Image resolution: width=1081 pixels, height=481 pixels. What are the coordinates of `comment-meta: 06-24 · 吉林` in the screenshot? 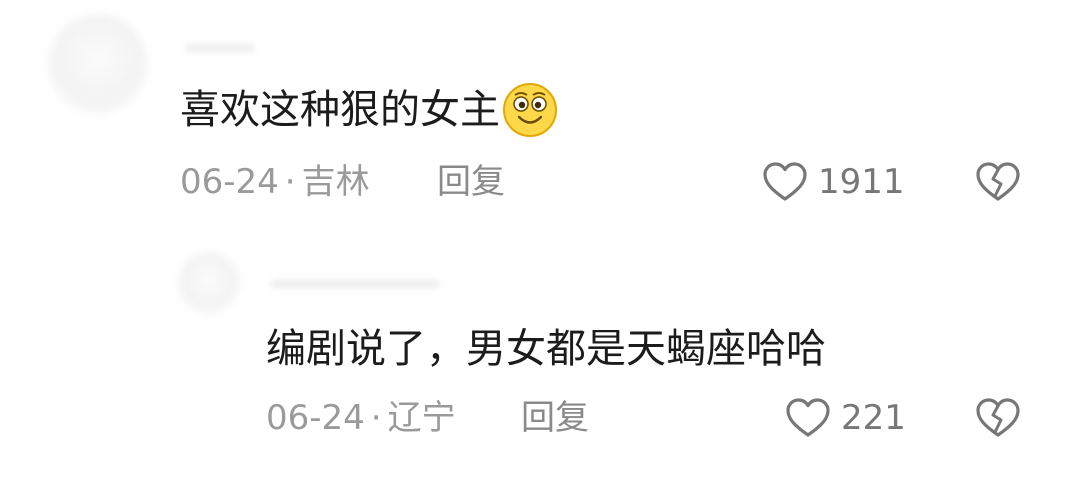 It's located at (275, 182).